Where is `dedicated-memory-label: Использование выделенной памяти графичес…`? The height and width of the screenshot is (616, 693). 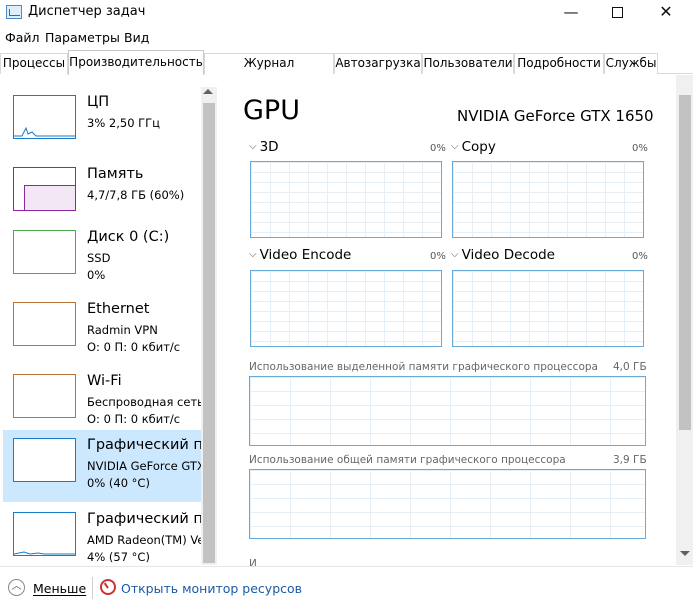 dedicated-memory-label: Использование выделенной памяти графичес… is located at coordinates (423, 367).